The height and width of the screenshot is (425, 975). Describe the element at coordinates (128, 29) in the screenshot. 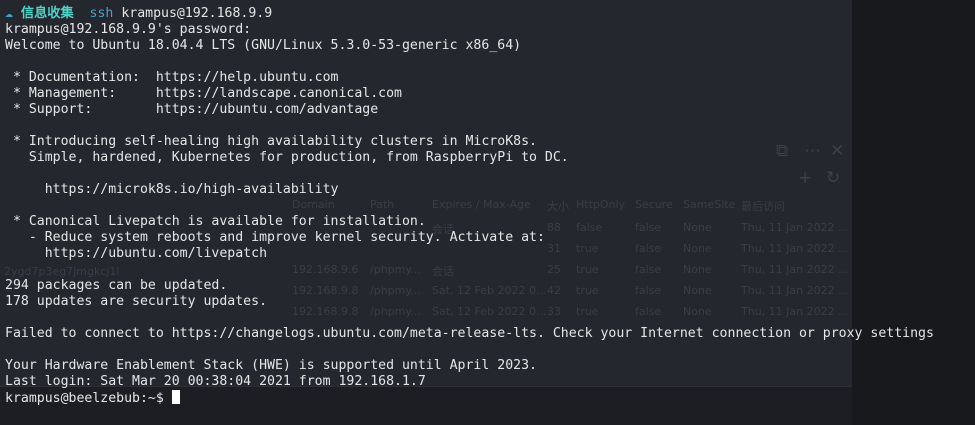

I see `terminal-line: krampus@192.168.9.9's password:` at that location.